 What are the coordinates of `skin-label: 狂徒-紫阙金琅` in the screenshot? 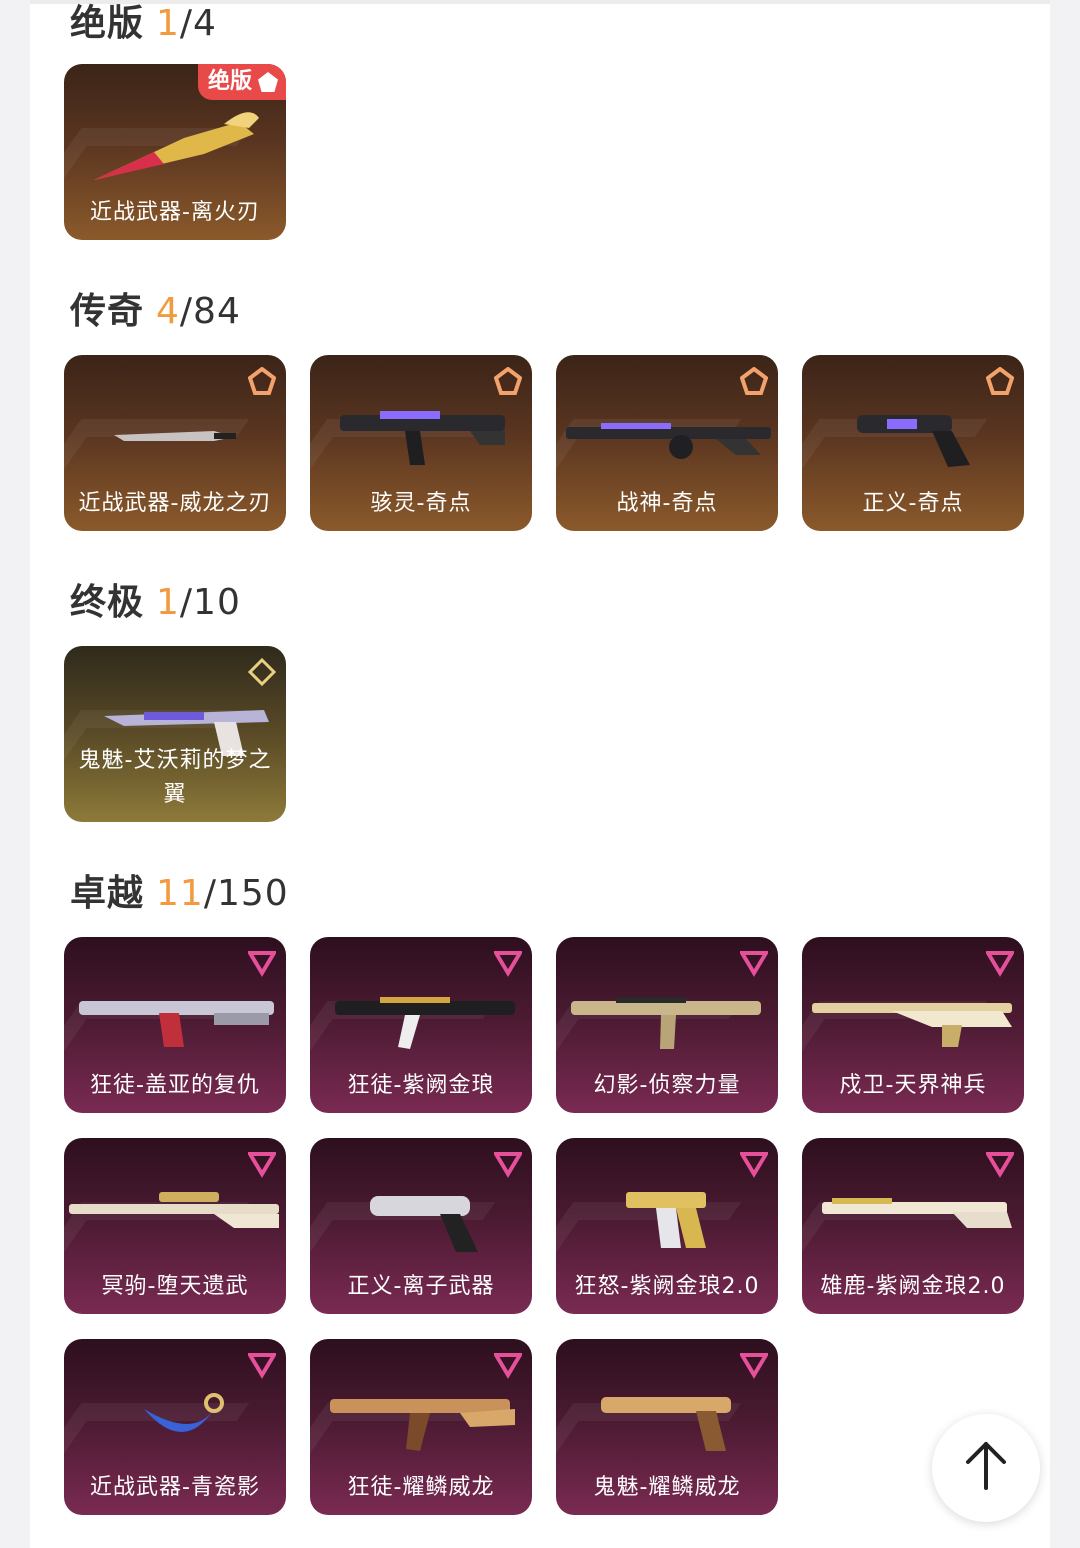 It's located at (421, 1085).